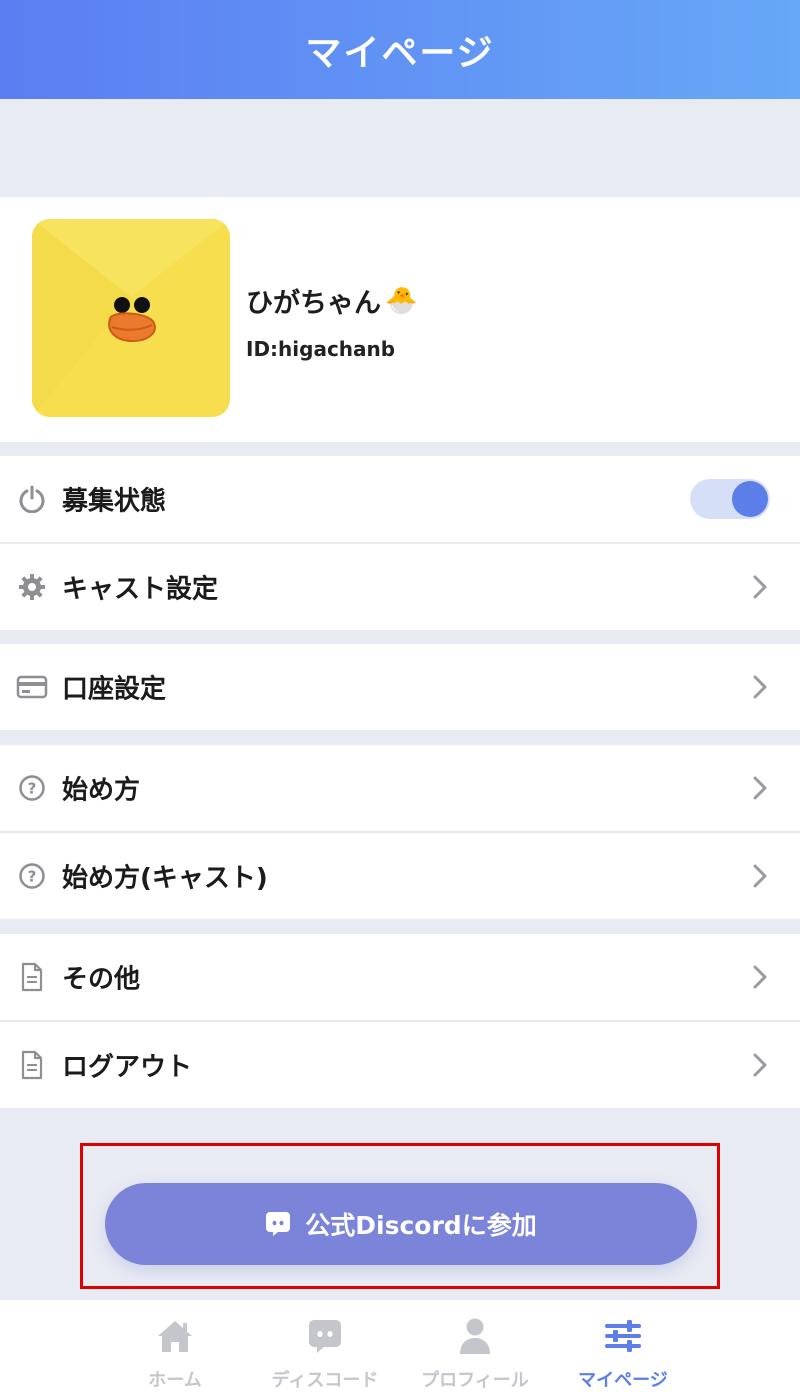 The width and height of the screenshot is (800, 1399). Describe the element at coordinates (400, 977) in the screenshot. I see `menu-item-other: その他` at that location.